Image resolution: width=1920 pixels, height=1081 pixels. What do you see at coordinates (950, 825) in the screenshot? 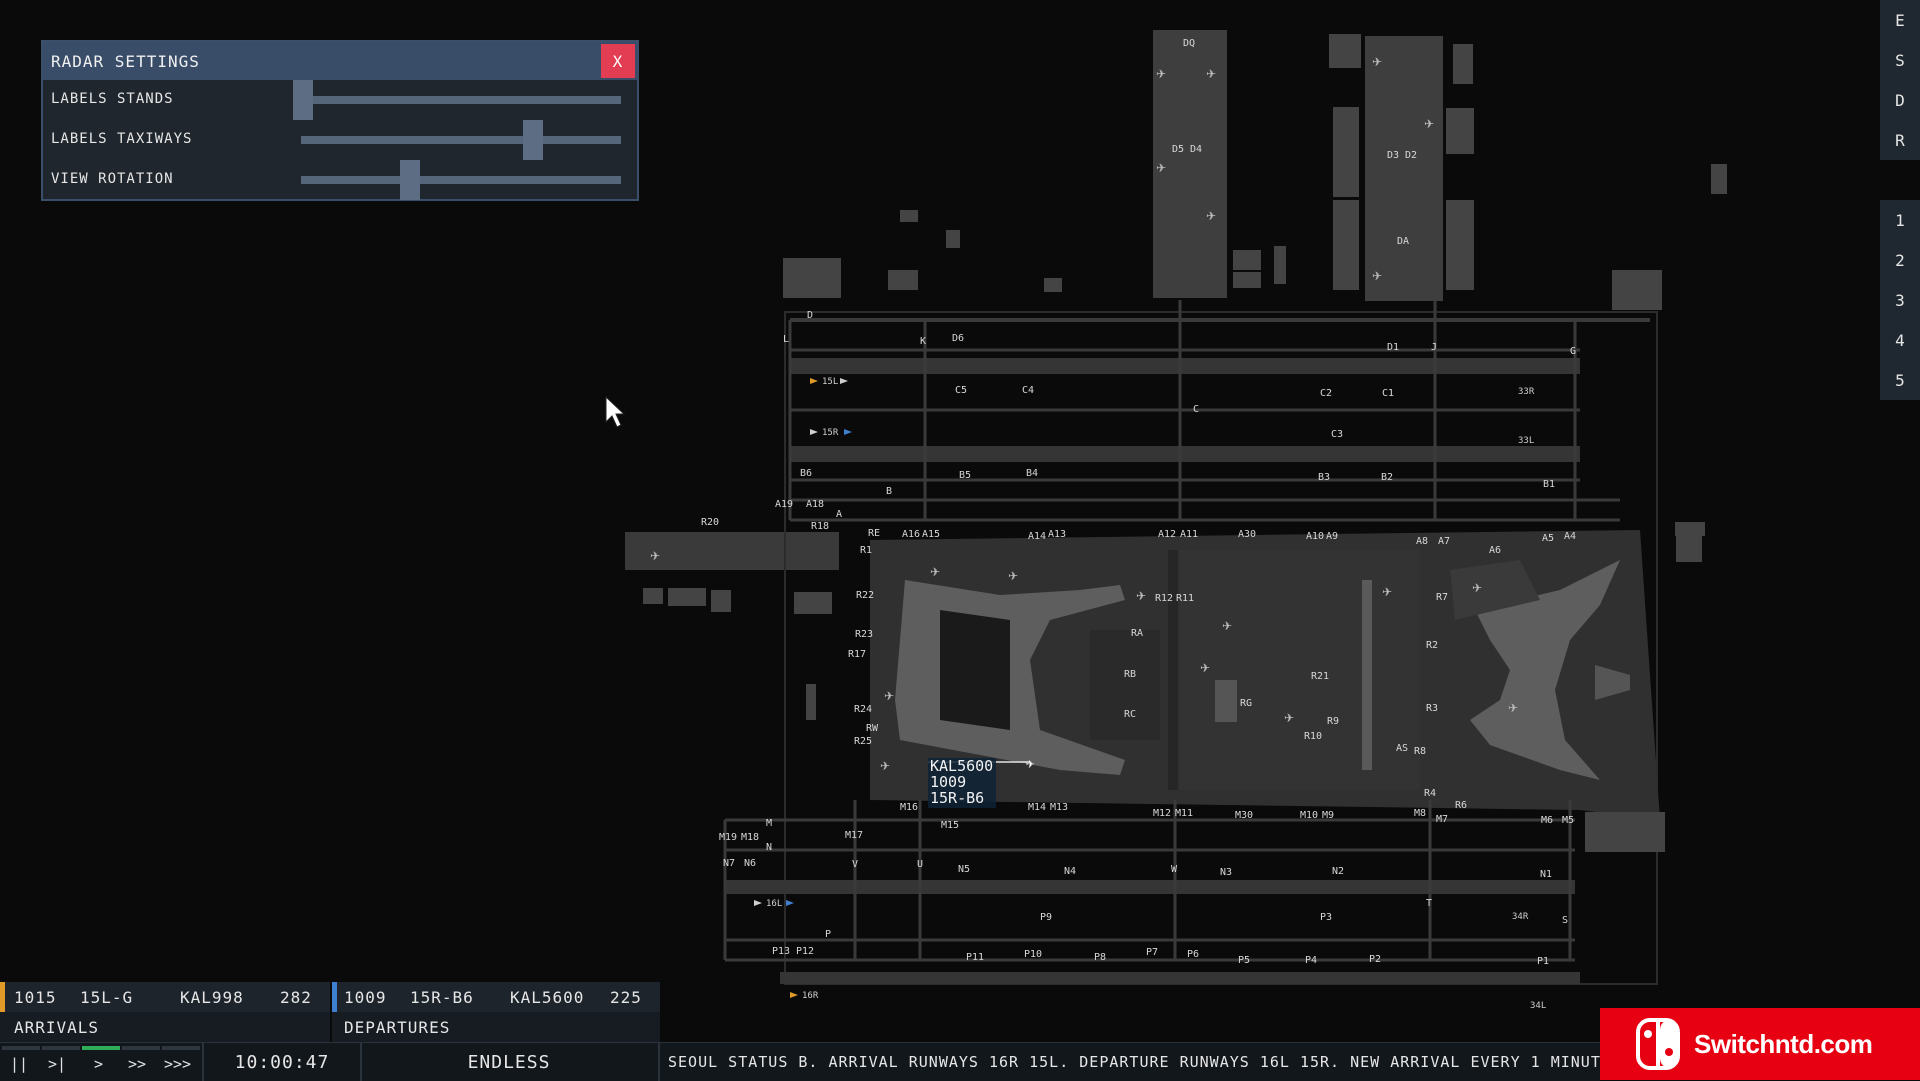
I see `taxiway-label: M15` at bounding box center [950, 825].